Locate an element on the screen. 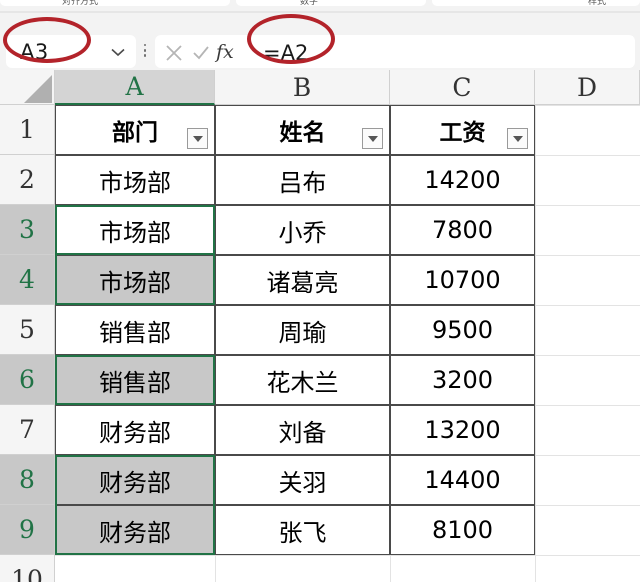 This screenshot has width=640, height=582. formula-input: =A2 is located at coordinates (438, 51).